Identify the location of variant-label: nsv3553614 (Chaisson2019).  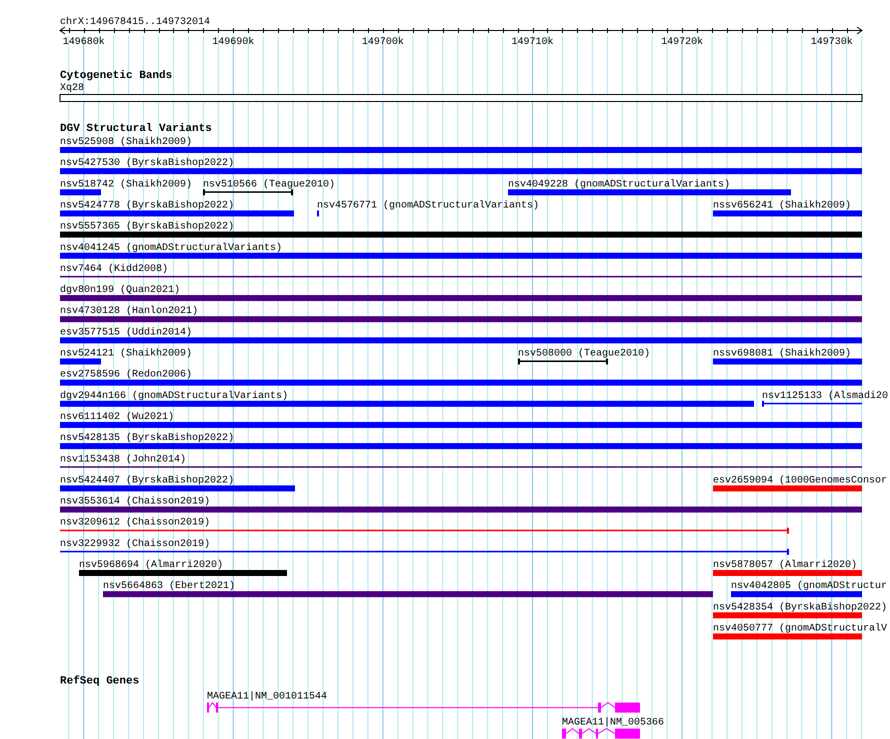
(135, 502).